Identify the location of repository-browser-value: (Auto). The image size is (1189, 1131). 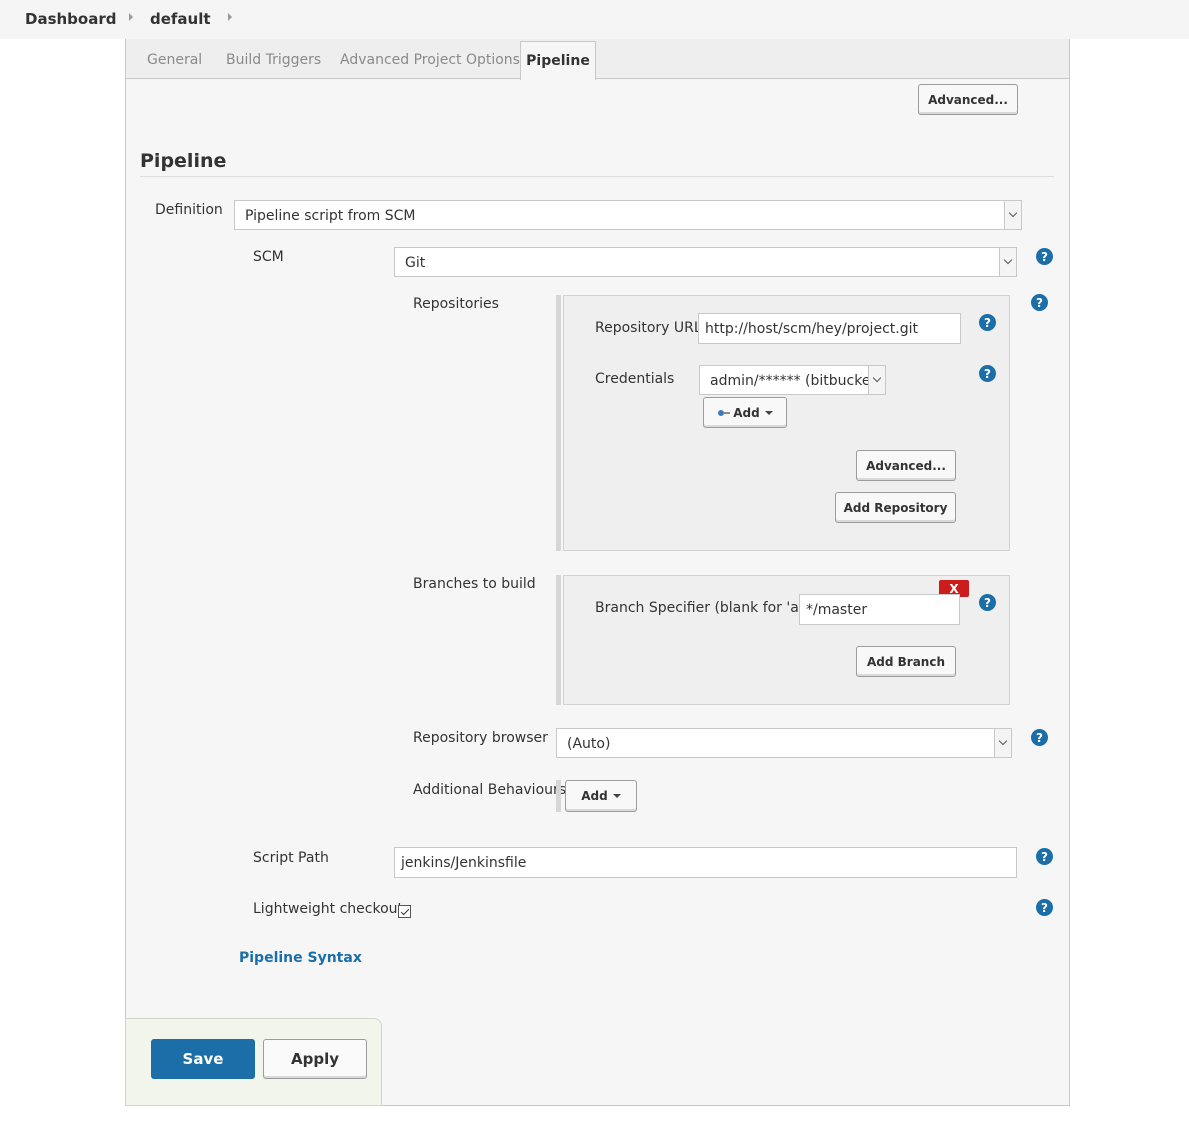
(589, 744).